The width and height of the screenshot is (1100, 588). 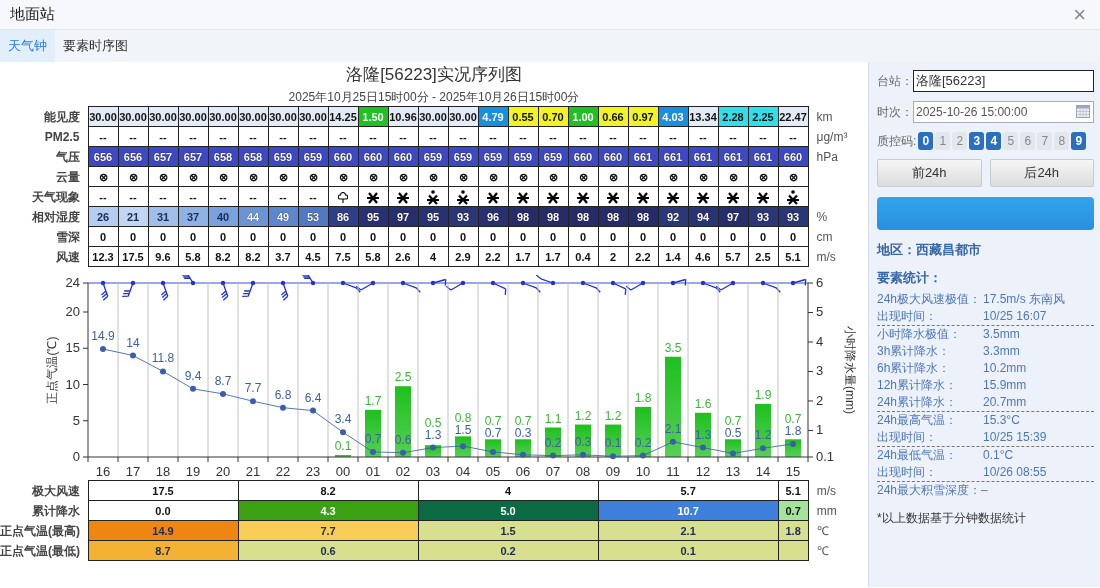 What do you see at coordinates (703, 116) in the screenshot?
I see `table-cell: 13.34` at bounding box center [703, 116].